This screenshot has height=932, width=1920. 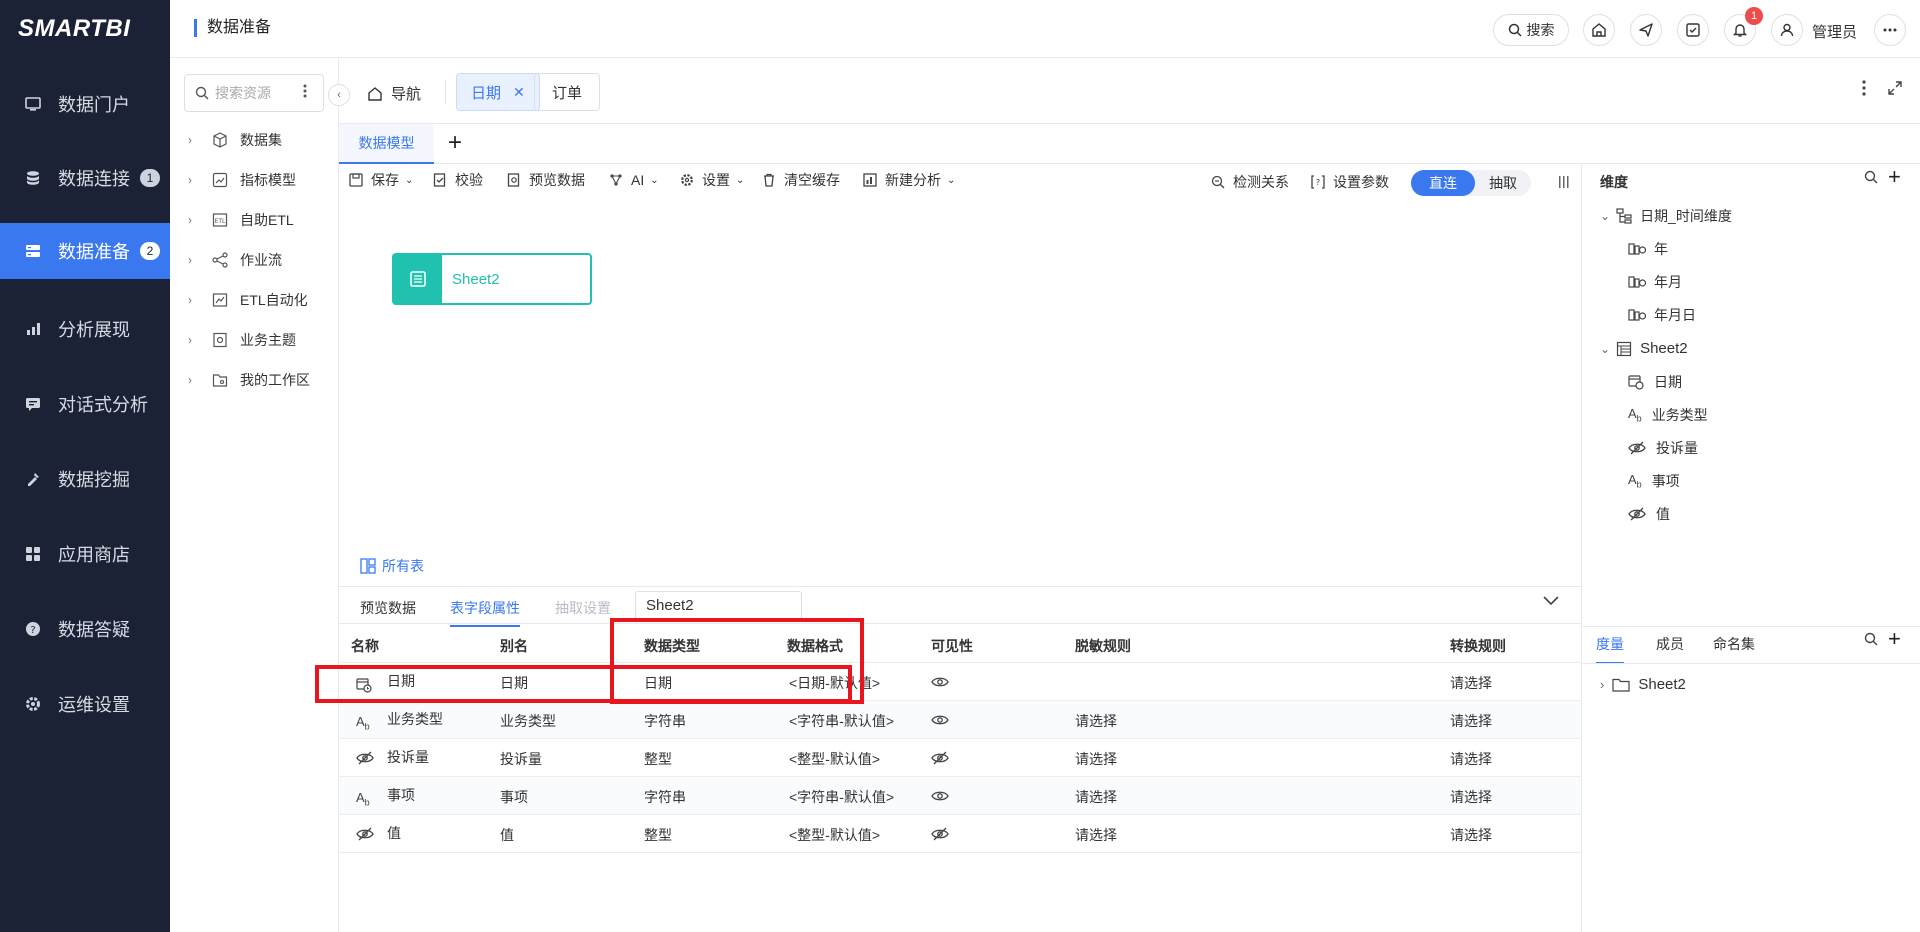 What do you see at coordinates (1663, 448) in the screenshot?
I see `tree-item-field-complaints: 投诉量` at bounding box center [1663, 448].